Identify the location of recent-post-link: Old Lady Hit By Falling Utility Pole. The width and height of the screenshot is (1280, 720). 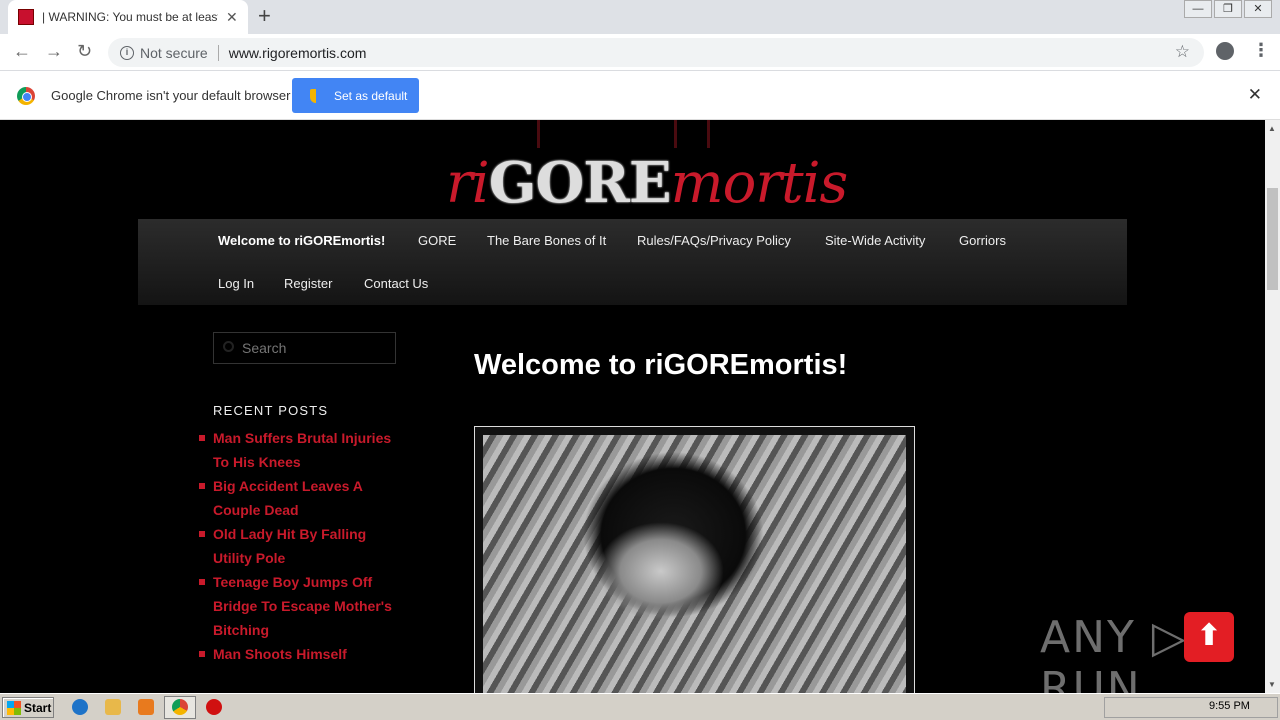
(297, 546).